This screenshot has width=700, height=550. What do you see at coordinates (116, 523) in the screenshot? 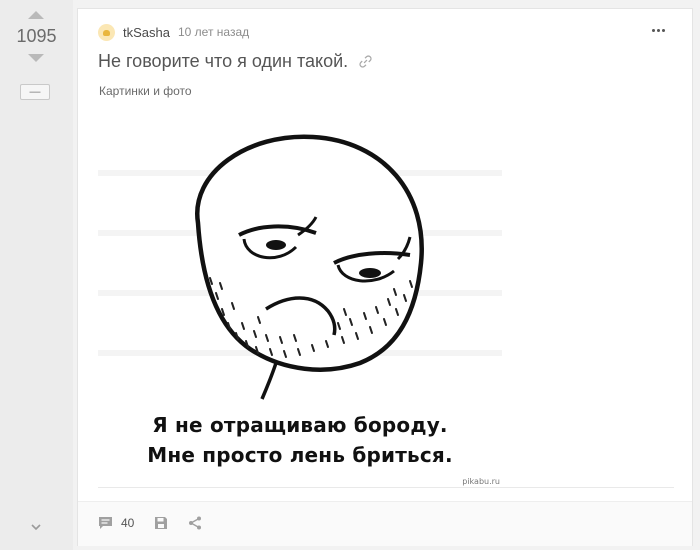
I see `comments-button: 40` at bounding box center [116, 523].